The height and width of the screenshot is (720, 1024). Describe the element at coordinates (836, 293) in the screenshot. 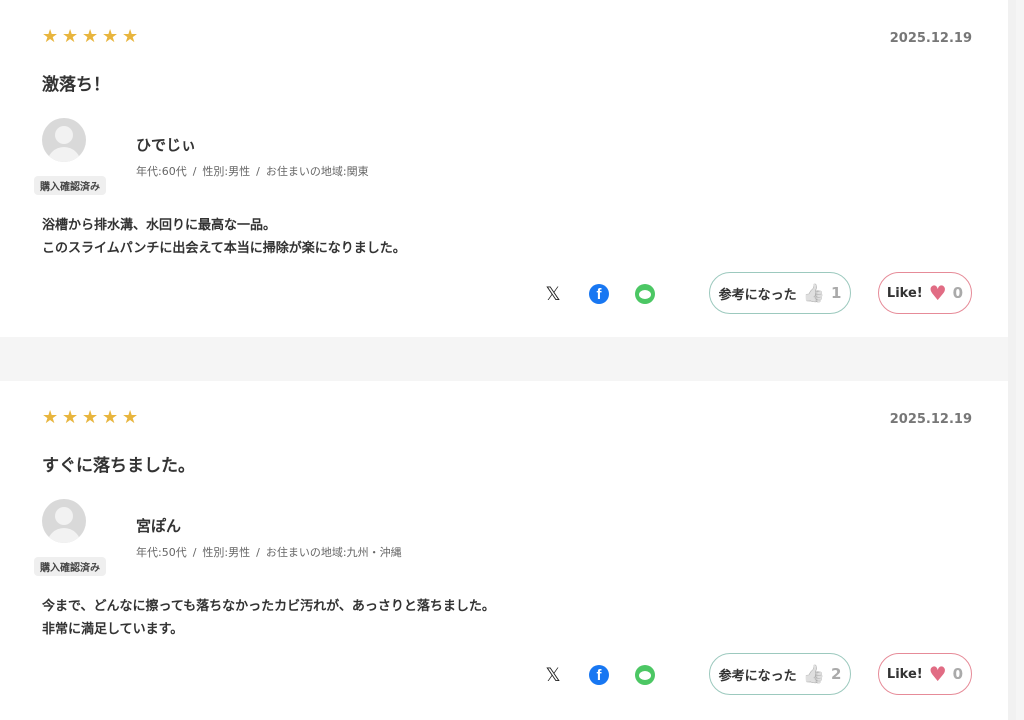

I see `helpful-count: 1` at that location.